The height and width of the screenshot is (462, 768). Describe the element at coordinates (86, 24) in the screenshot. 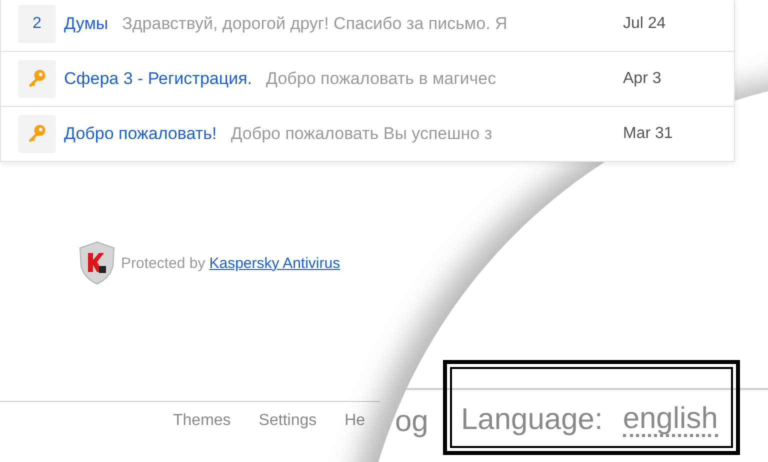

I see `sender-name: Думы` at that location.